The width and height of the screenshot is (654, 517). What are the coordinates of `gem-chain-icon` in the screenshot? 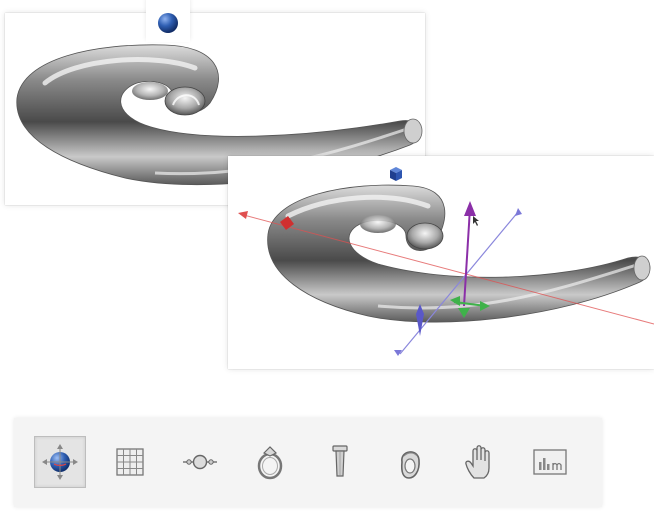 It's located at (200, 462).